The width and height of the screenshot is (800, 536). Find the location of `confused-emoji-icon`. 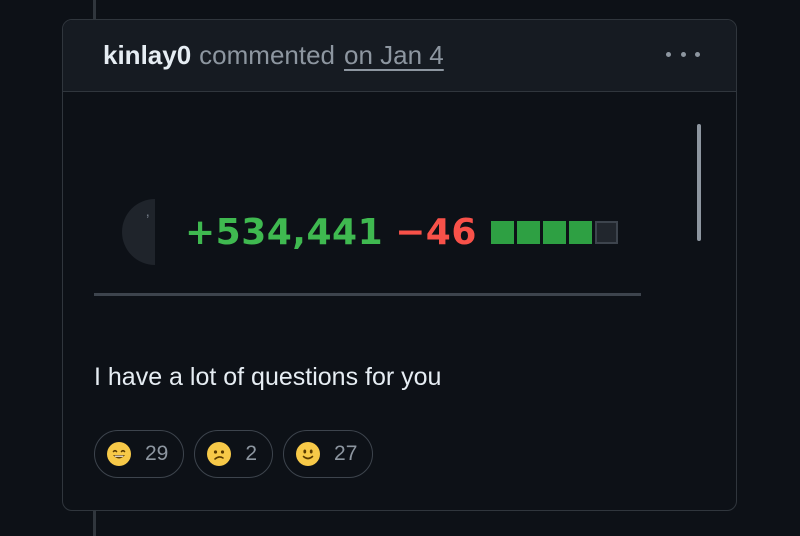

confused-emoji-icon is located at coordinates (219, 454).